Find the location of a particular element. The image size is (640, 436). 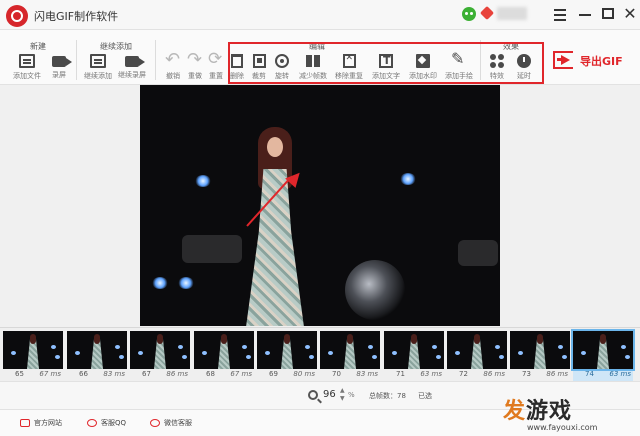

add-text-button: 添加文字 is located at coordinates (386, 67).